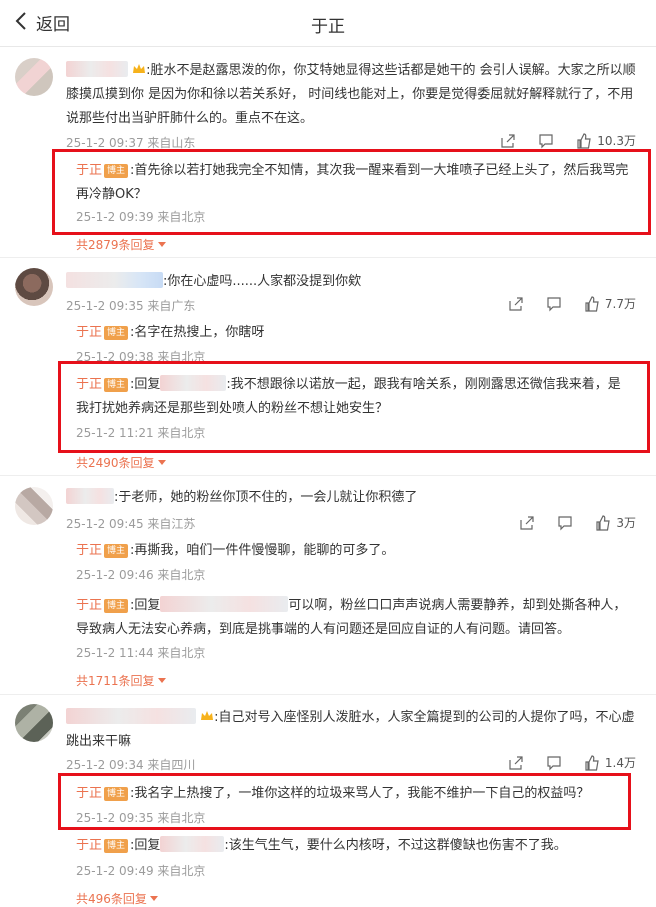 The image size is (656, 907). I want to click on comment-meta: 25-1-2 09:45 来自江苏, so click(131, 524).